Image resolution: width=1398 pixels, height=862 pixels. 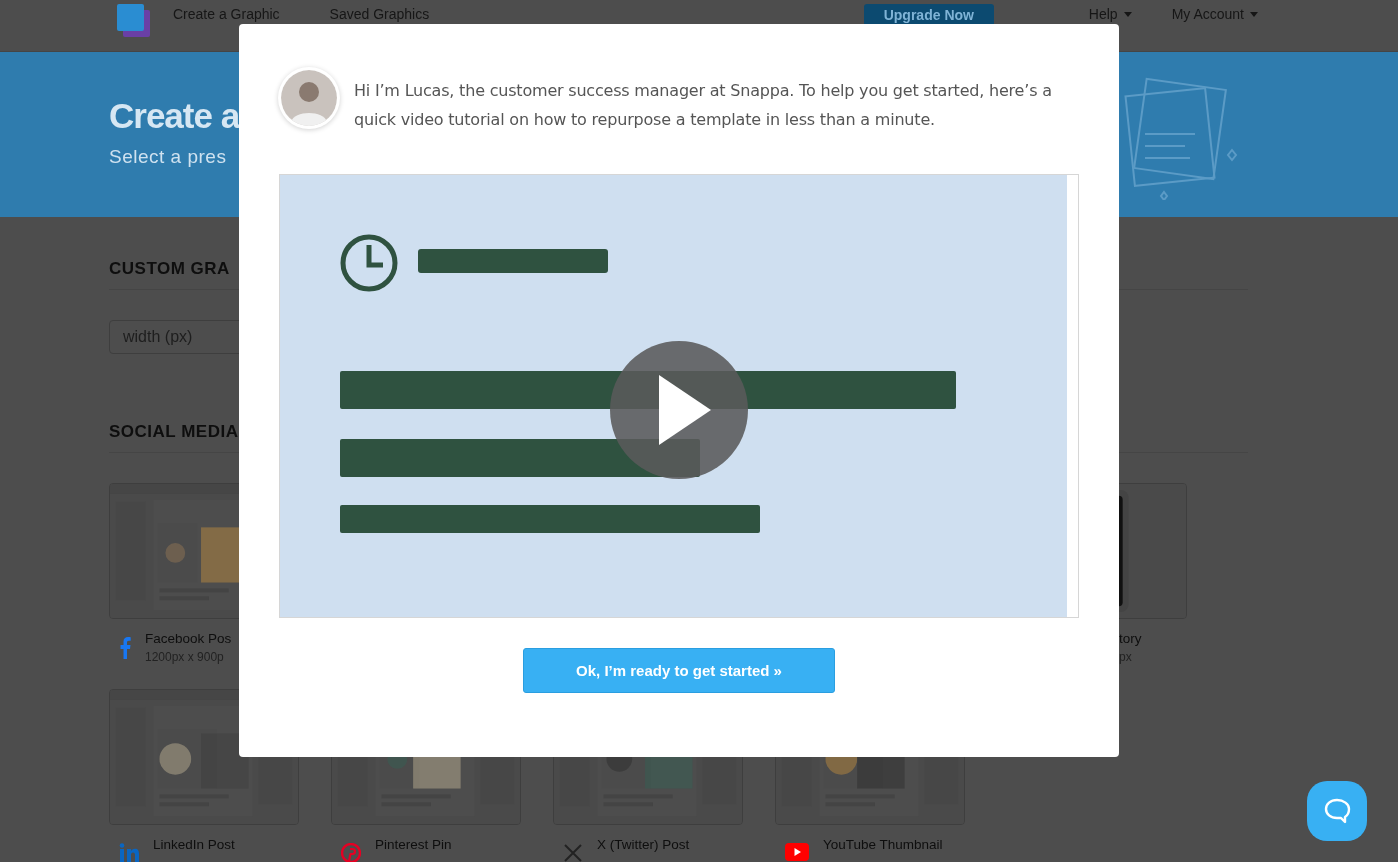 I want to click on pinterest-icon, so click(x=351, y=852).